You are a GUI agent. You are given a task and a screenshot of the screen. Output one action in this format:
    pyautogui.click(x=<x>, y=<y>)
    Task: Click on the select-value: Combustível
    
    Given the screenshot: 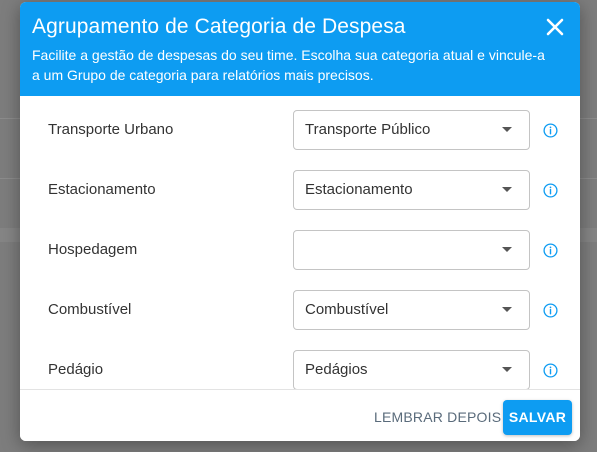 What is the action you would take?
    pyautogui.click(x=347, y=309)
    